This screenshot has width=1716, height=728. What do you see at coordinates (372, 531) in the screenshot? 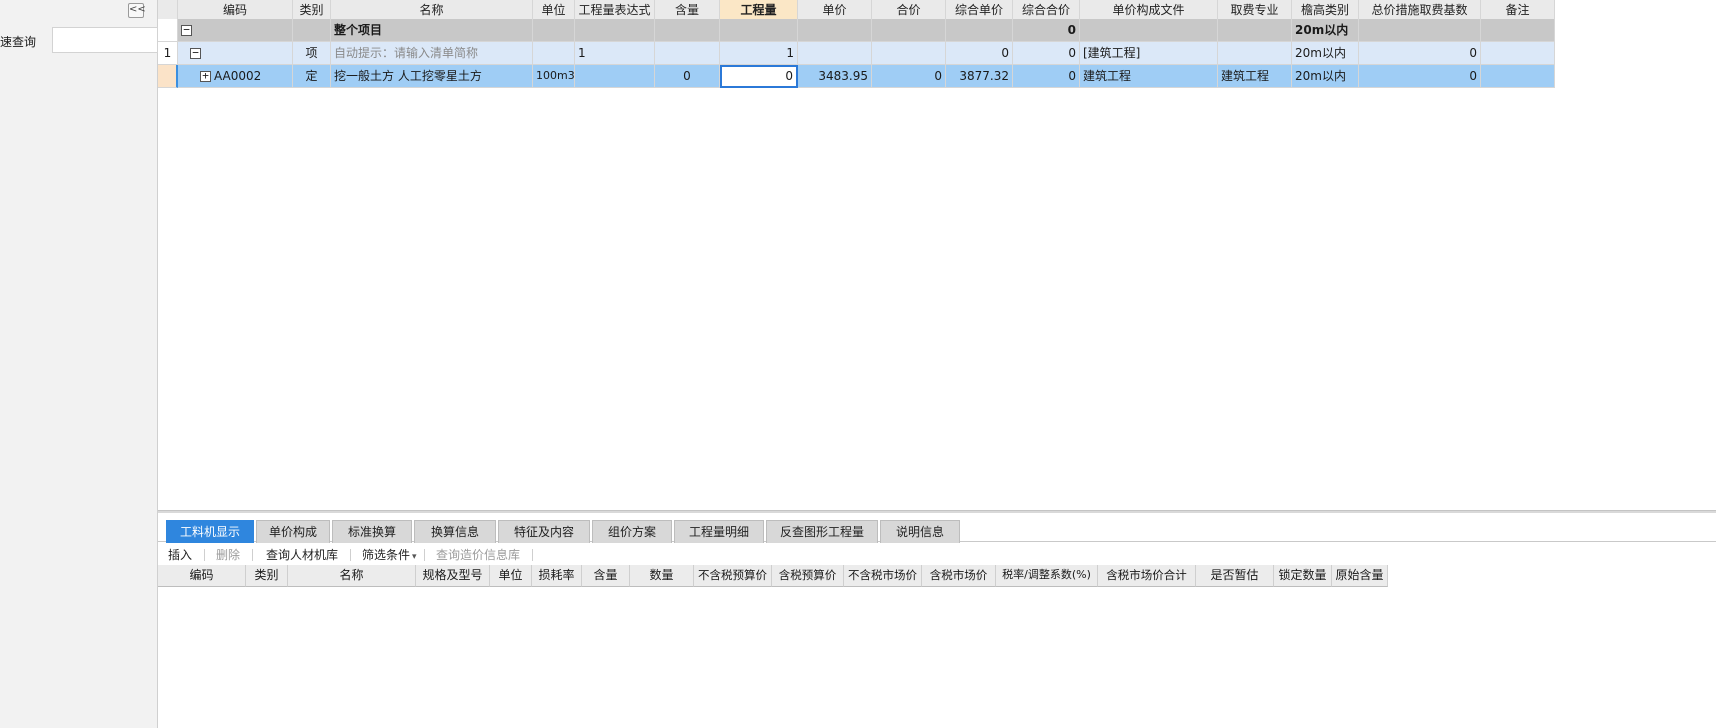
I see `tab-standard-conversion: 标准换算` at bounding box center [372, 531].